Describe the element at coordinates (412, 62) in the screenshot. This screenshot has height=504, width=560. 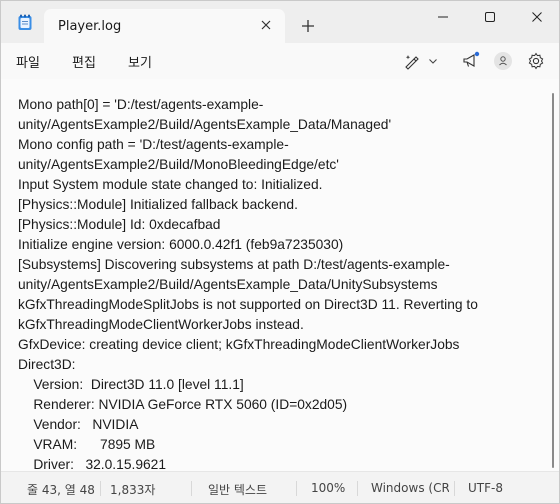
I see `copilot-pen-icon` at that location.